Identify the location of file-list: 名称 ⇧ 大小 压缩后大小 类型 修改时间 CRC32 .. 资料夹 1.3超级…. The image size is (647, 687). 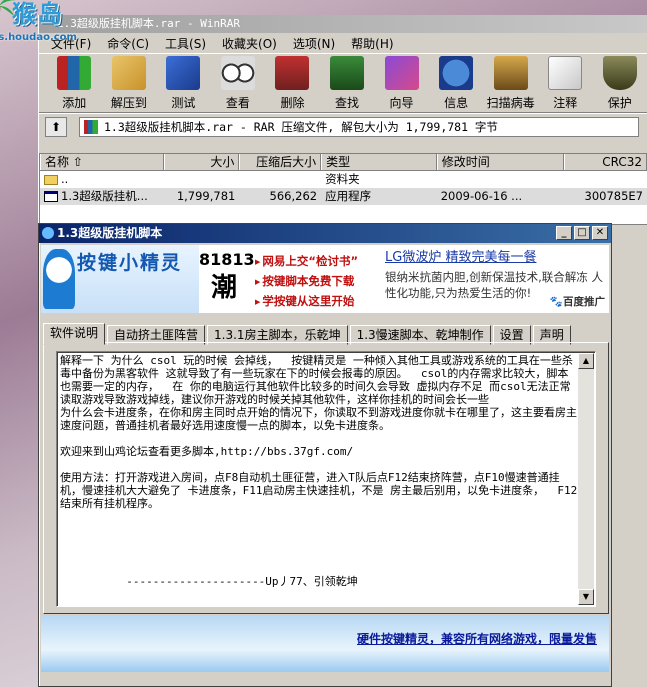
(343, 189).